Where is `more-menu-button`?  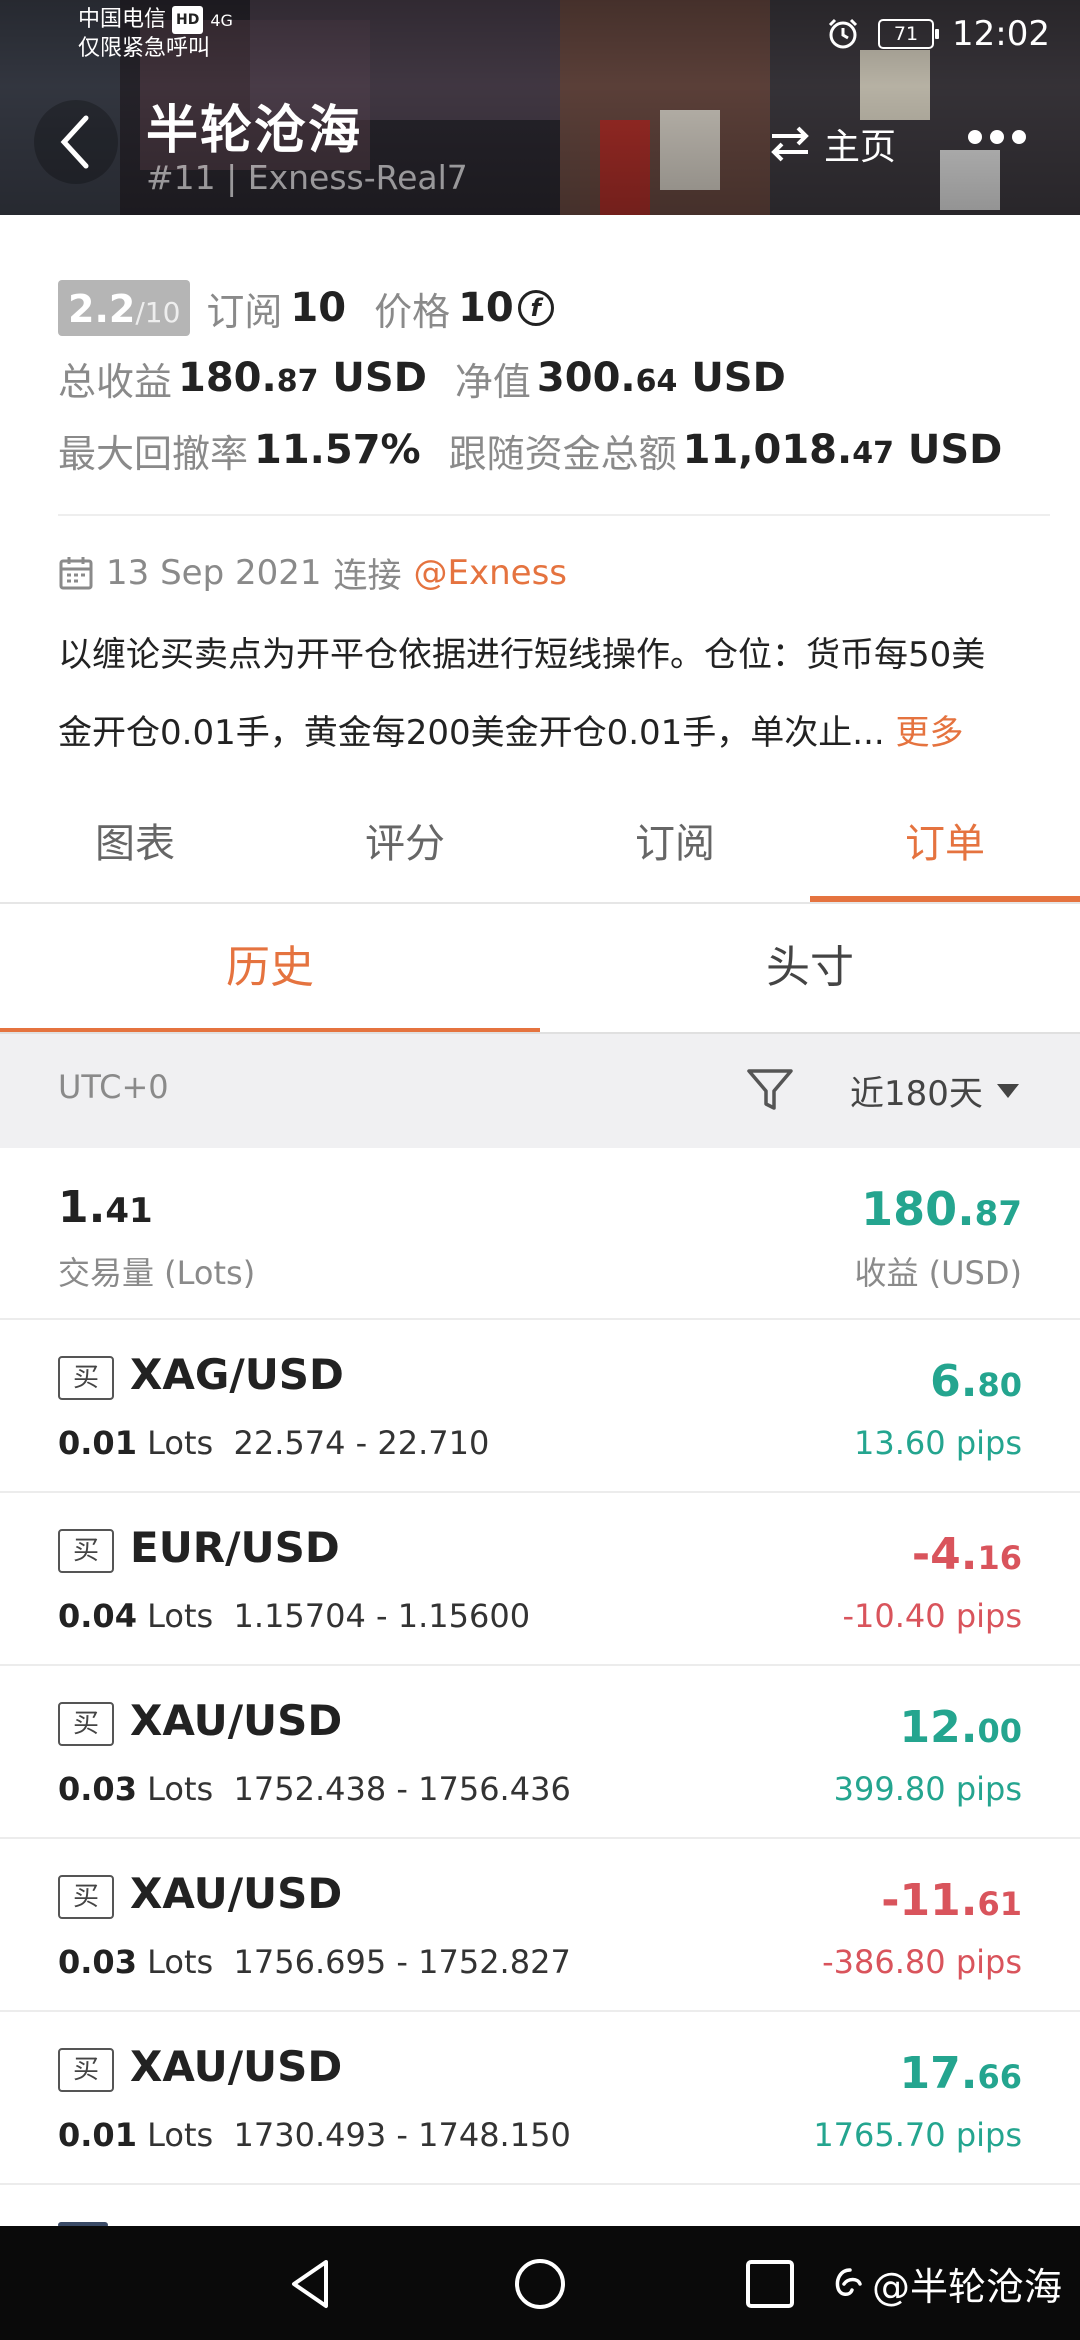
more-menu-button is located at coordinates (997, 137).